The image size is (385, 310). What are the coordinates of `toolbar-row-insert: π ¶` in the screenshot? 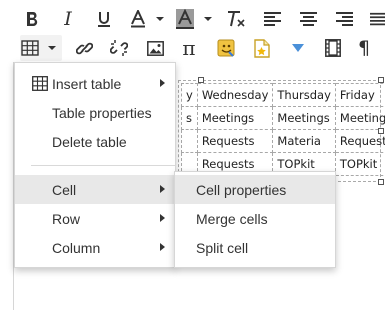 It's located at (192, 48).